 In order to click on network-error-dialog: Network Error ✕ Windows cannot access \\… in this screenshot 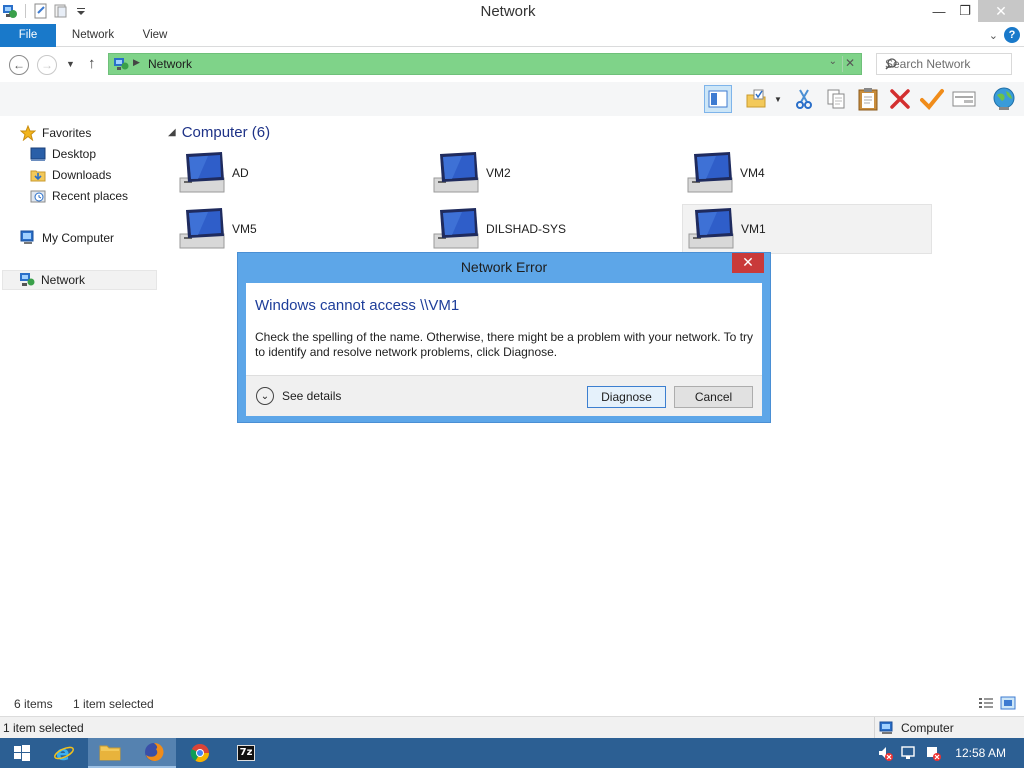, I will do `click(504, 337)`.